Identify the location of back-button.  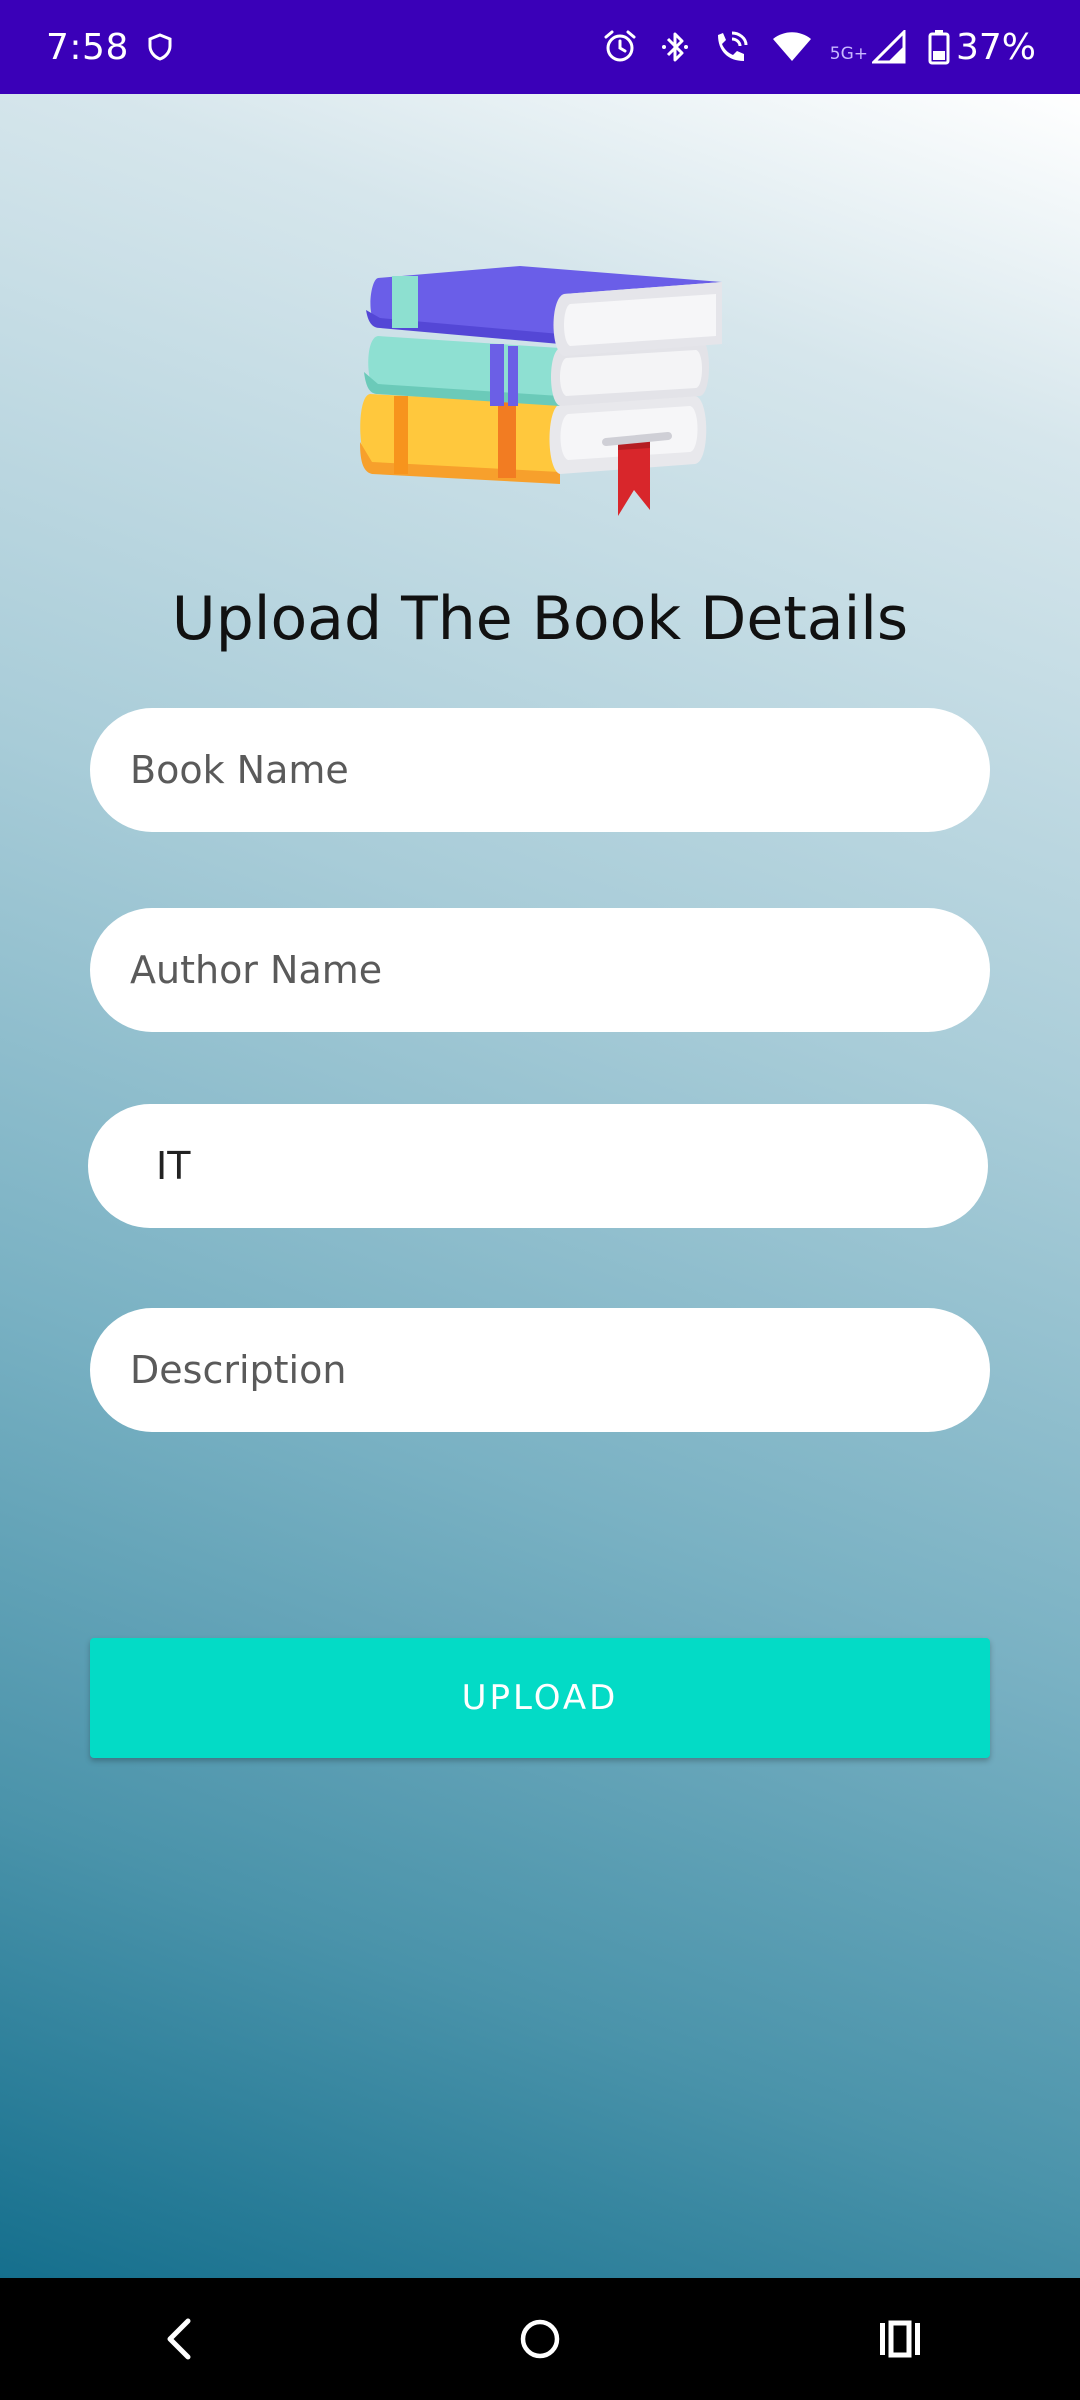
(180, 2339).